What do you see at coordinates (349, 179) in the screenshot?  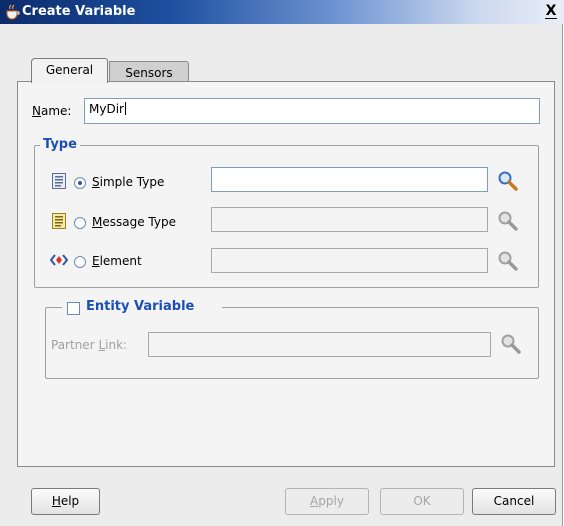 I see `simple-type-input` at bounding box center [349, 179].